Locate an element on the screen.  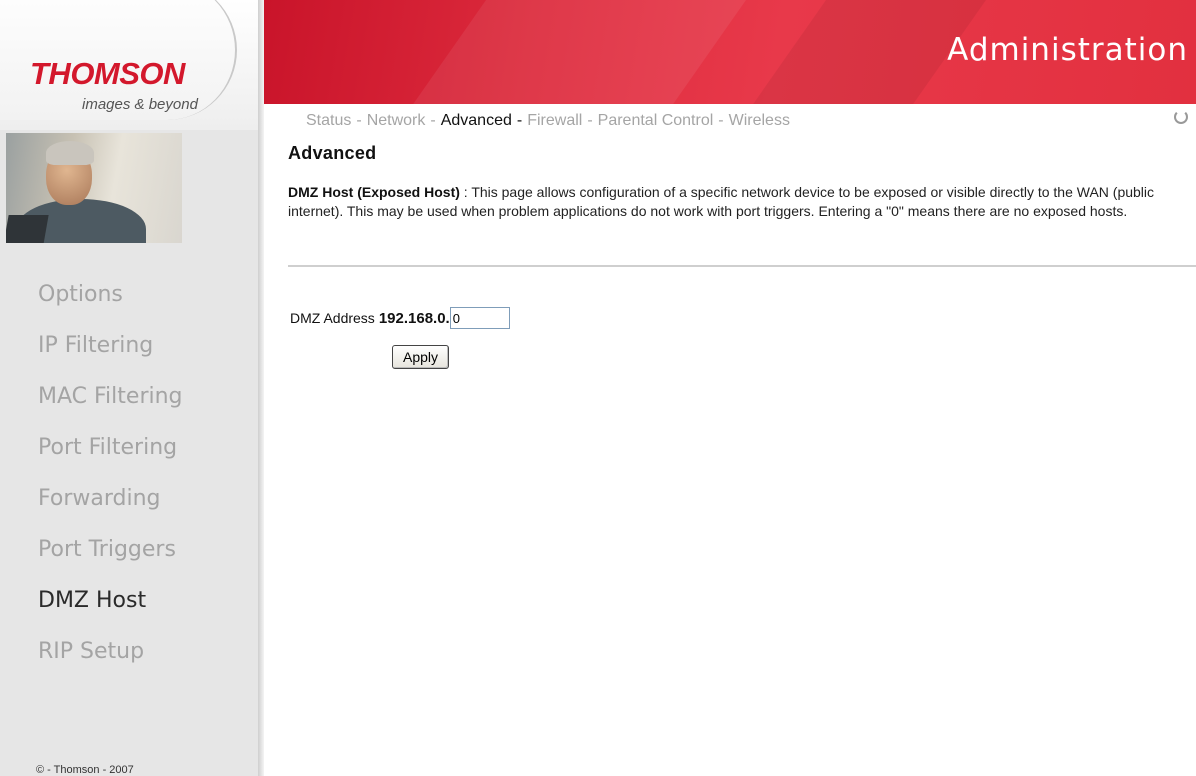
logo-area: THOMSON images & beyond is located at coordinates (129, 65).